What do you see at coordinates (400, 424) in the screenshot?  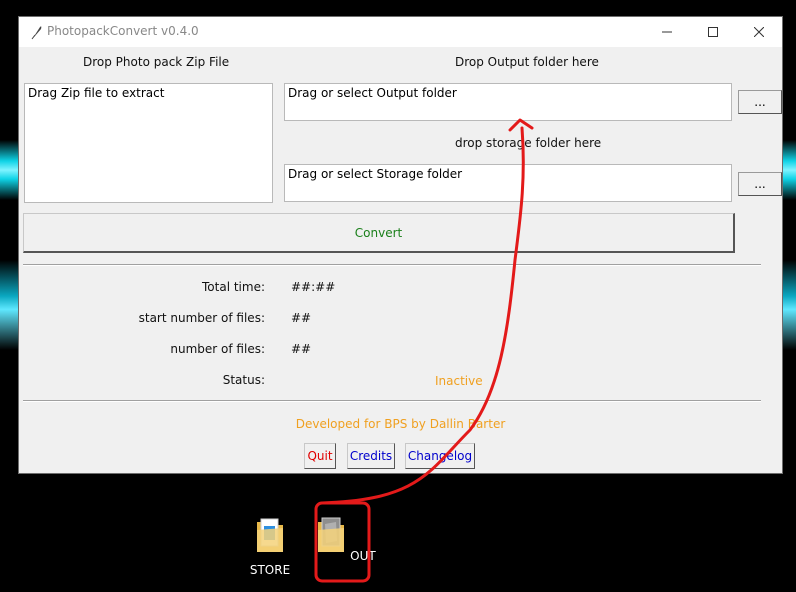 I see `credit-line: Developed for BPS by Dallin Barter` at bounding box center [400, 424].